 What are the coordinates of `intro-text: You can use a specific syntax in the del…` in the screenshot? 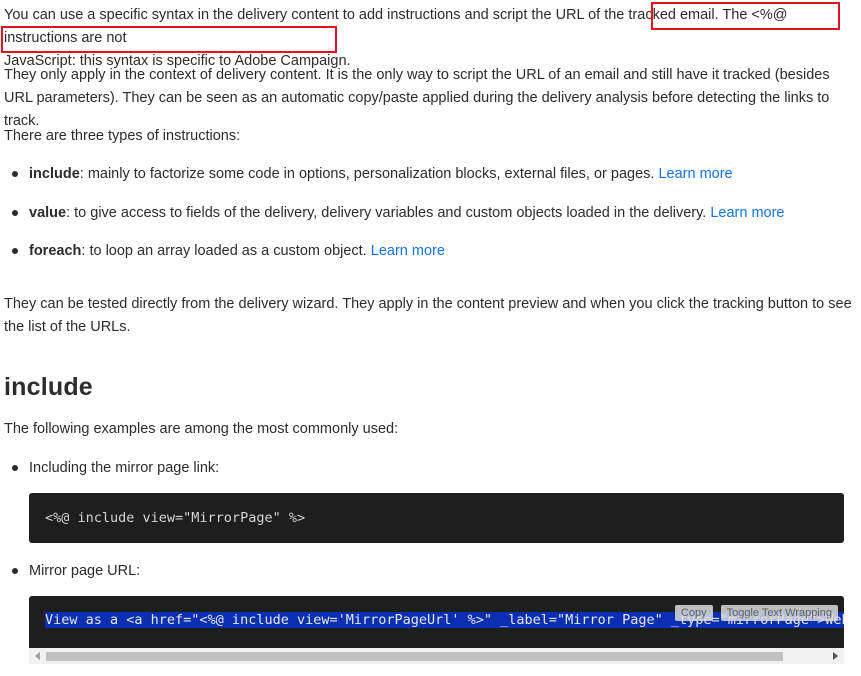 It's located at (363, 15).